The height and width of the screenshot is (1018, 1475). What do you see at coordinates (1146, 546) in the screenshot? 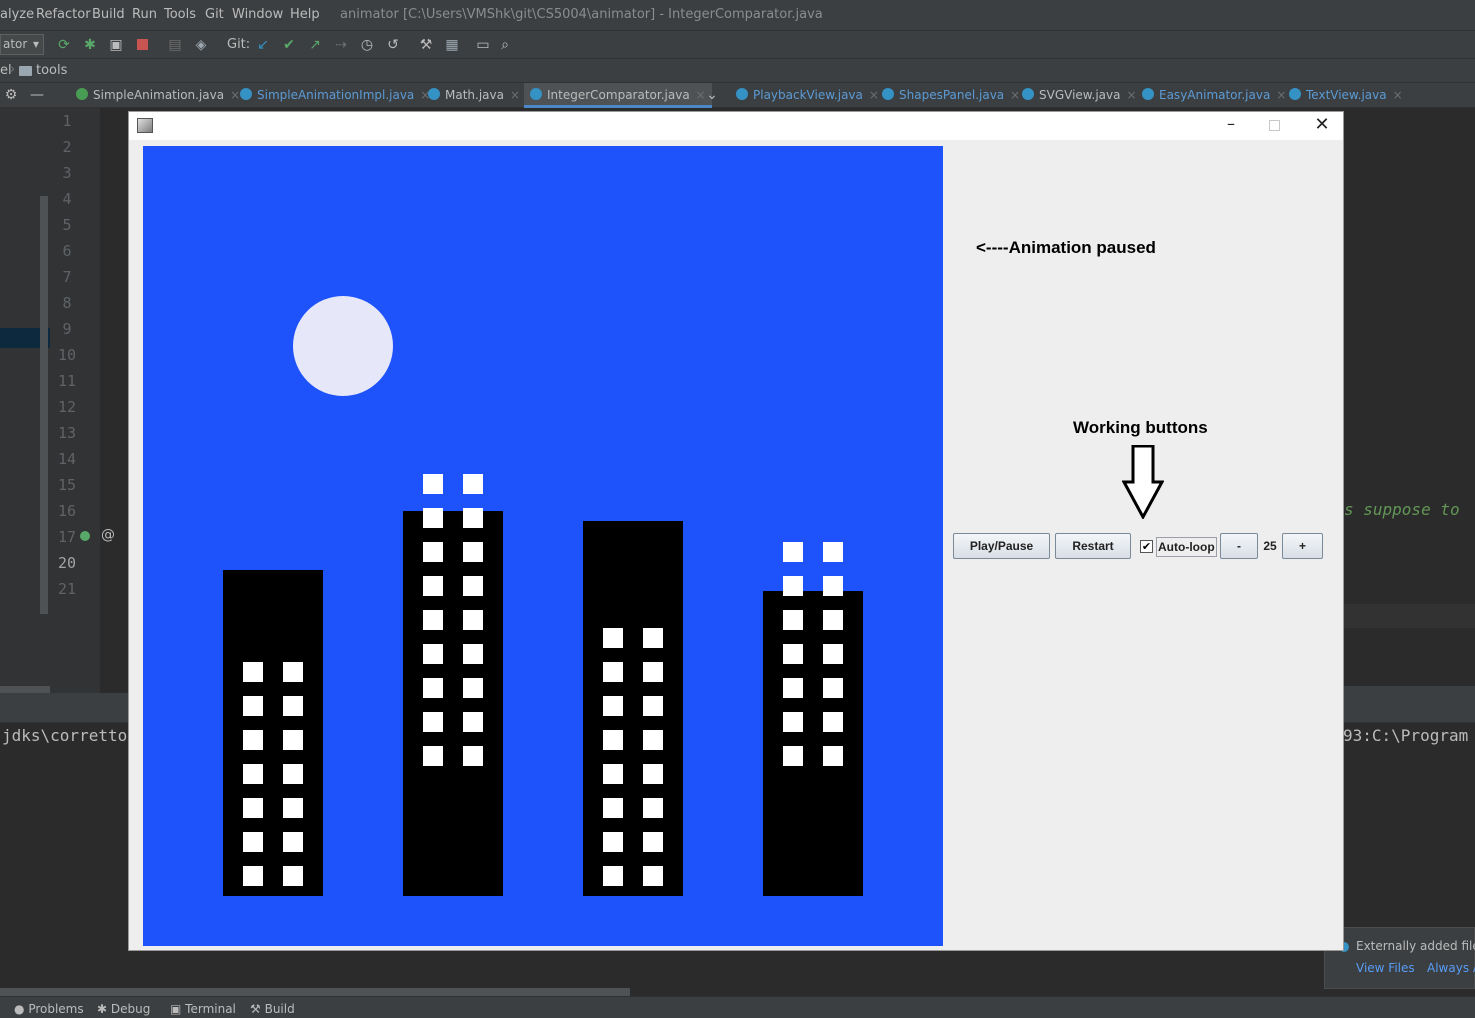
I see `auto-loop-checkbox: ✔` at bounding box center [1146, 546].